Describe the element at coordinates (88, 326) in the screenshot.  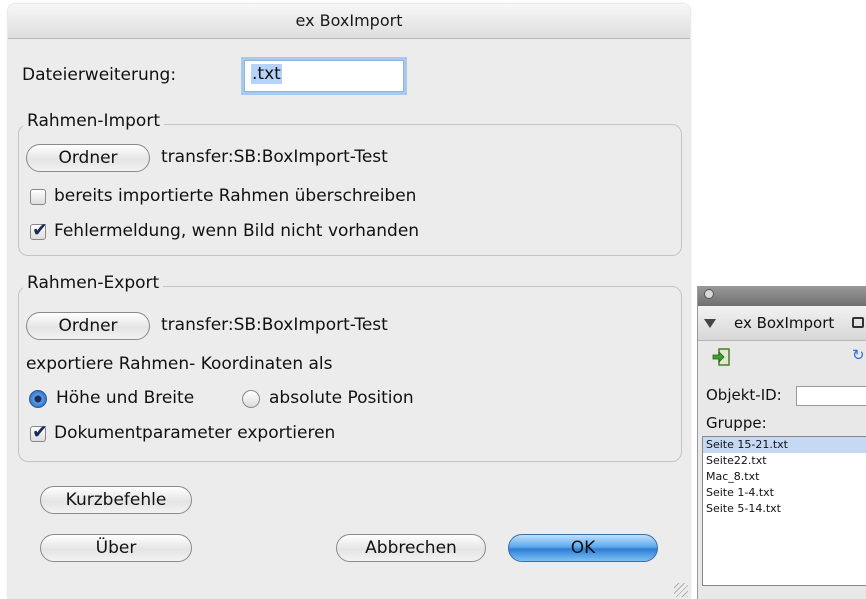
I see `export-folder-button: Ordner` at that location.